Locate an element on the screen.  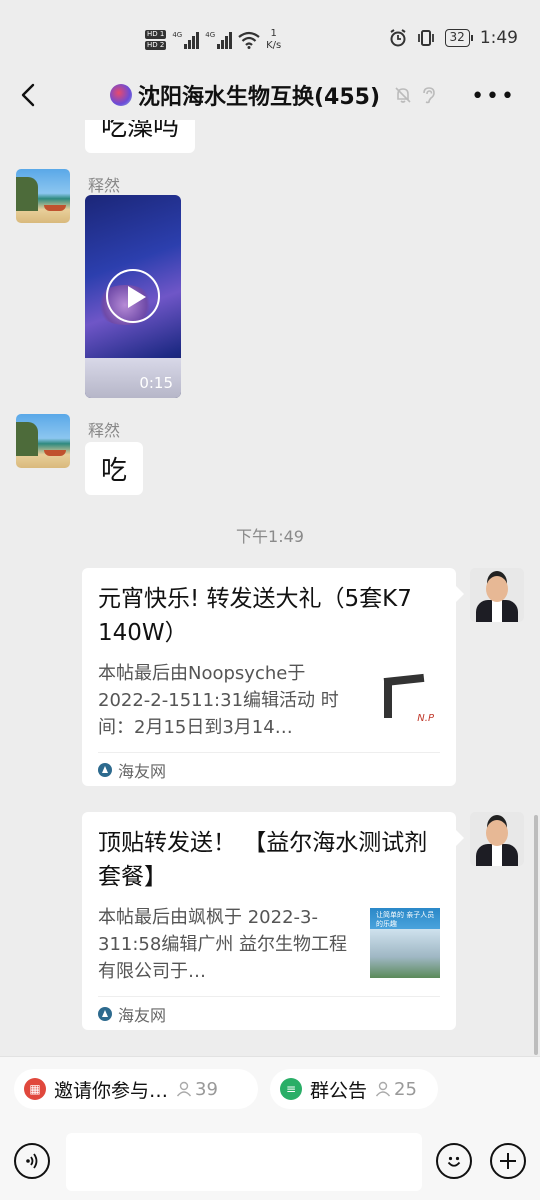
lamp-thumbnail-image: N.P is located at coordinates (405, 699).